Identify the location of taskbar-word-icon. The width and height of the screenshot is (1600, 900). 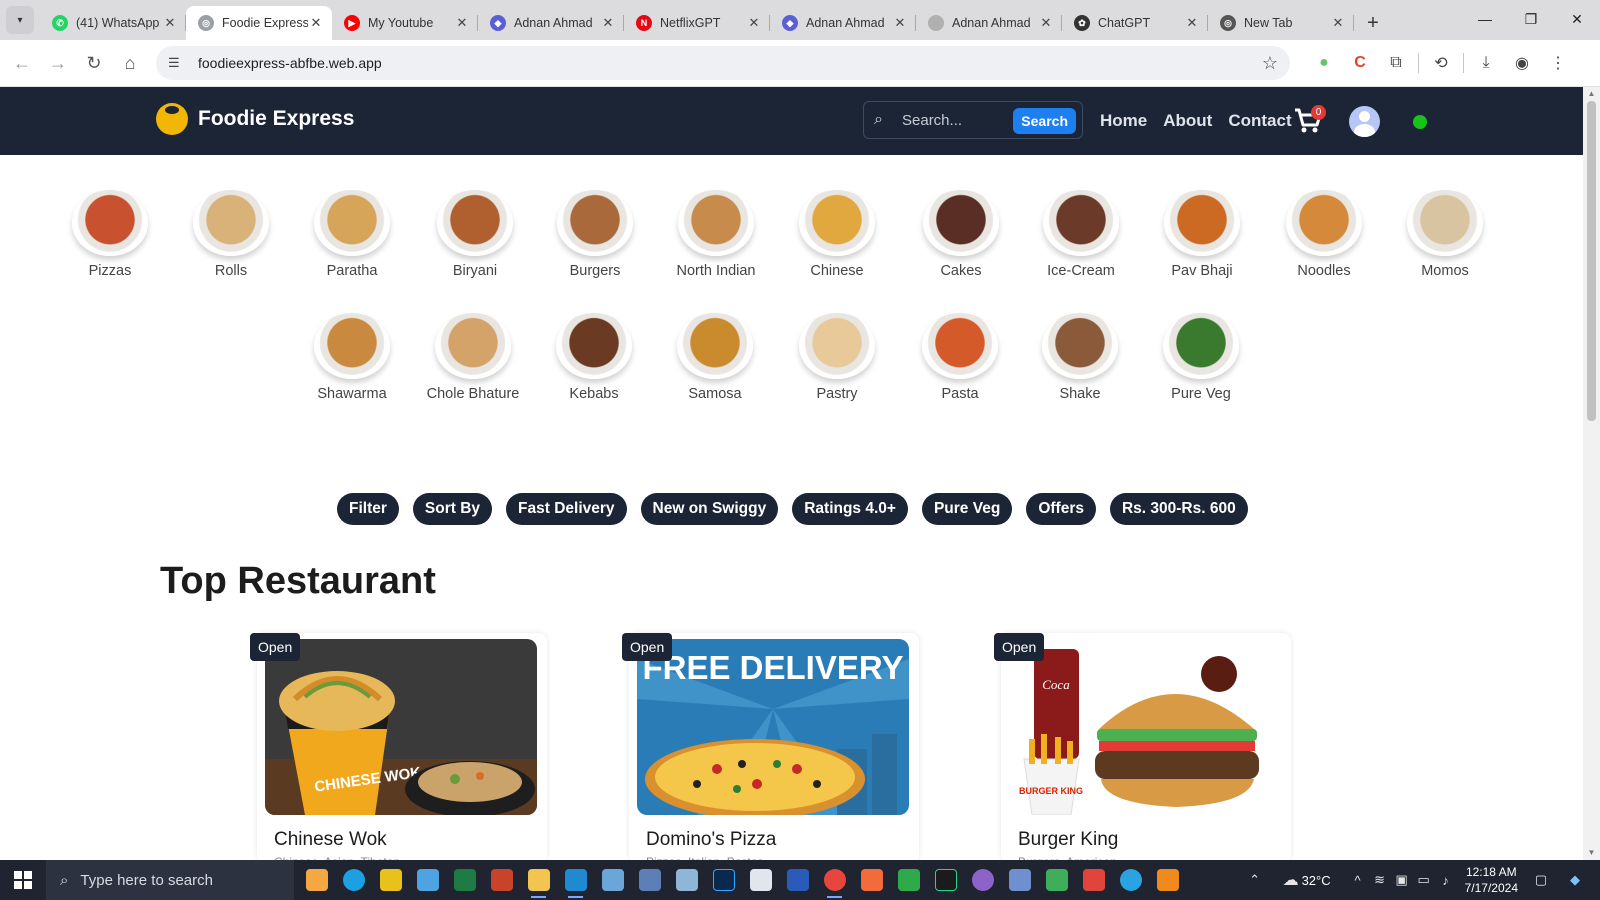
(797, 880).